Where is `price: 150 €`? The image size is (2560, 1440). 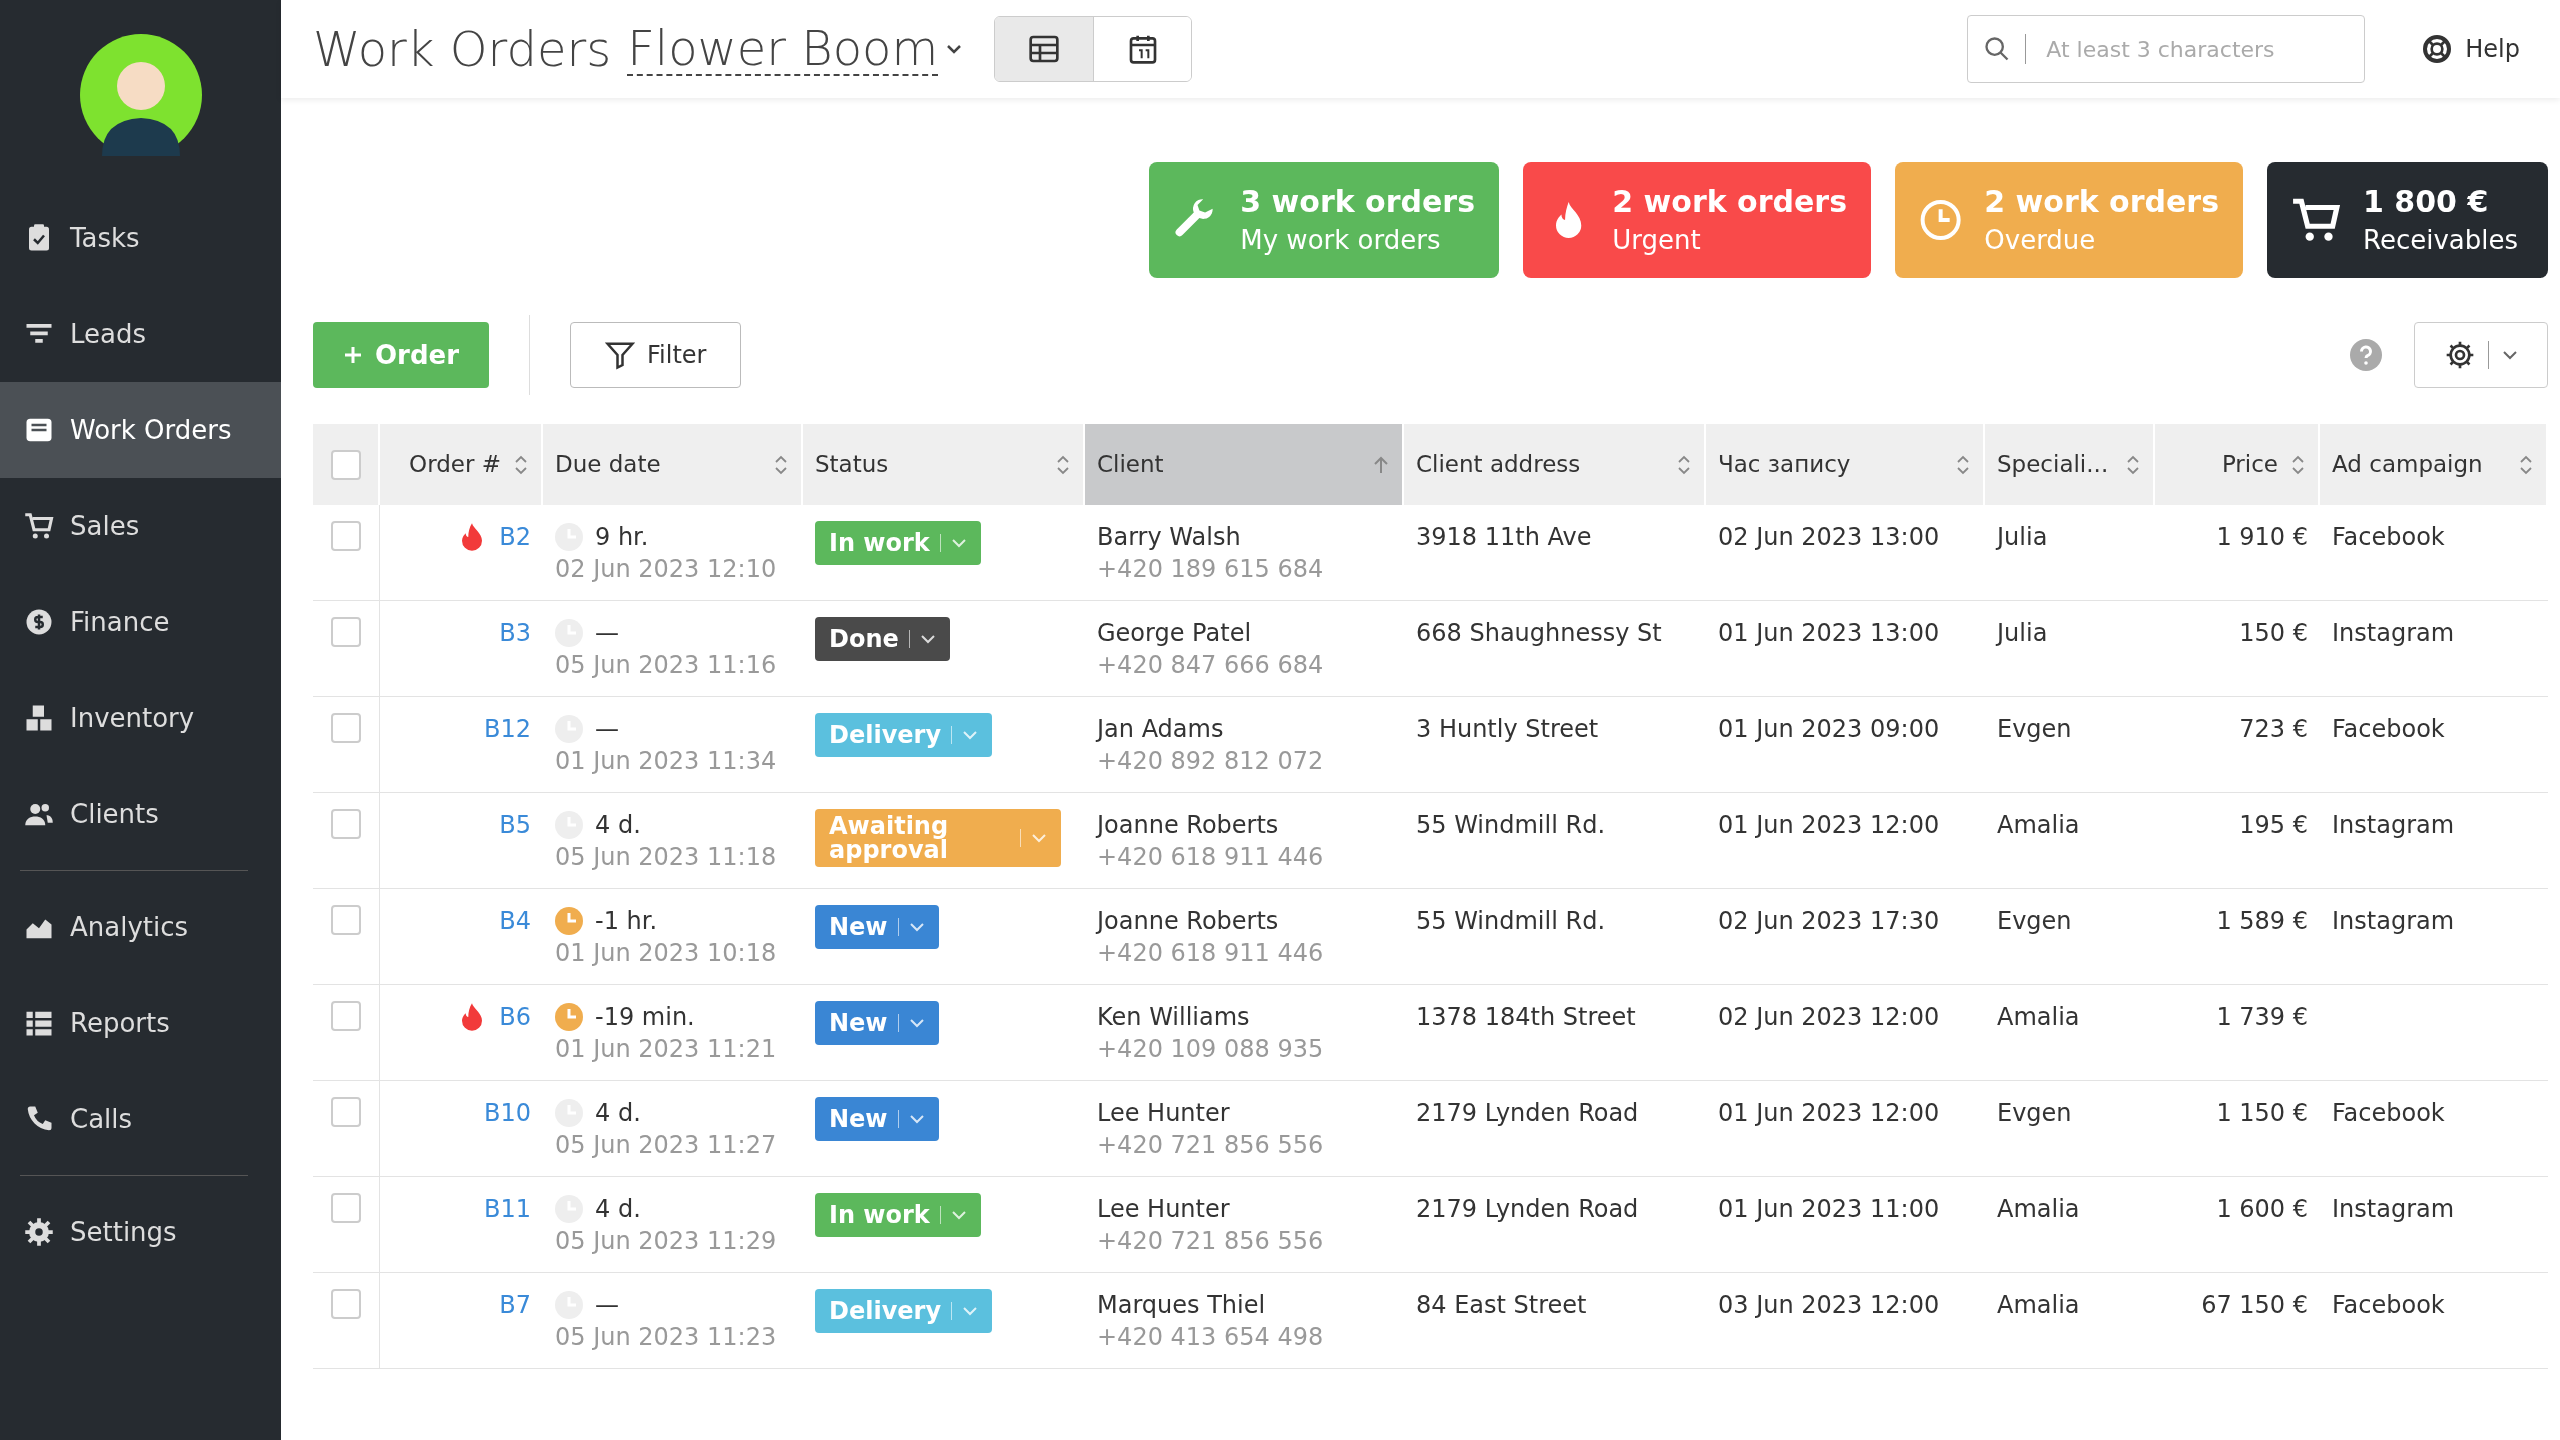
price: 150 € is located at coordinates (2273, 633).